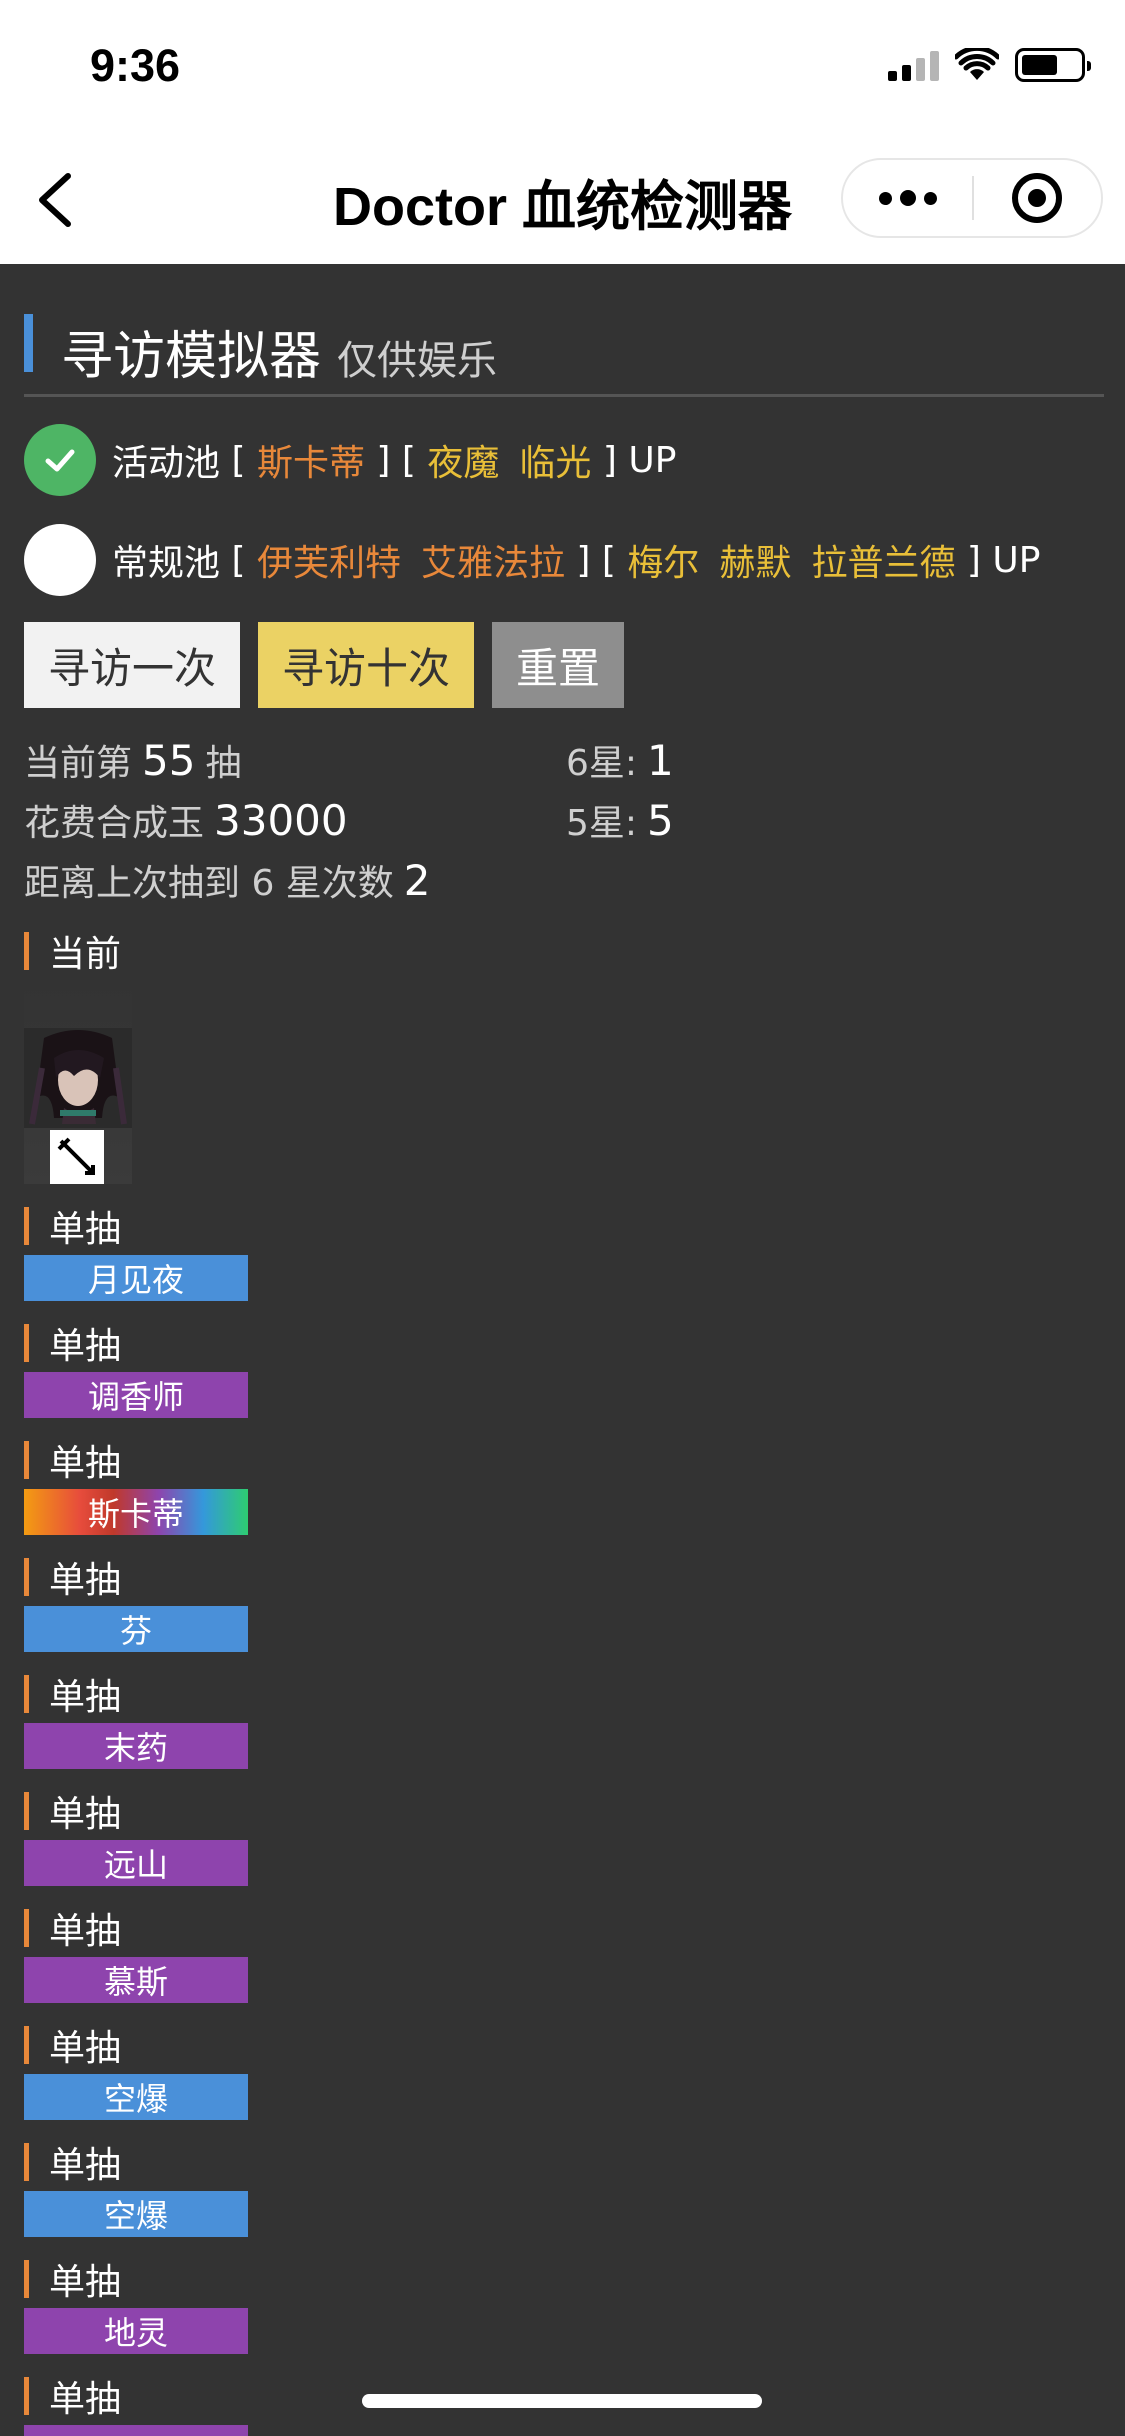 This screenshot has height=2436, width=1125. What do you see at coordinates (366, 665) in the screenshot?
I see `ten-pull-button: 寻访十次` at bounding box center [366, 665].